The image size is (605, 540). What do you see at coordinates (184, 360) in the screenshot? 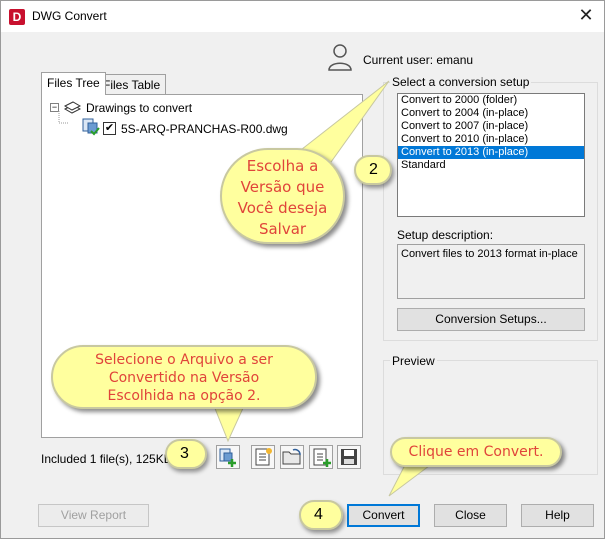
I see `callout-file-line-1: Selecione o Arquivo a ser` at bounding box center [184, 360].